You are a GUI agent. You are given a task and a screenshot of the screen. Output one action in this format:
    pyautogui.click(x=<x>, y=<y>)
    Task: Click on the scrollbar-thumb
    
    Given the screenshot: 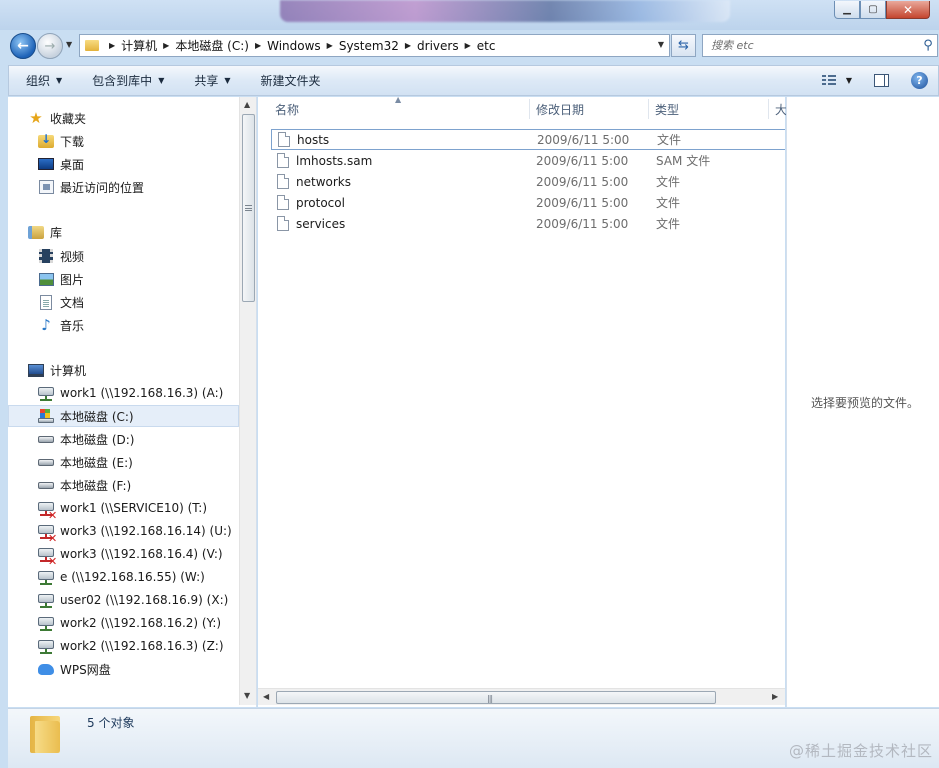 What is the action you would take?
    pyautogui.click(x=248, y=208)
    